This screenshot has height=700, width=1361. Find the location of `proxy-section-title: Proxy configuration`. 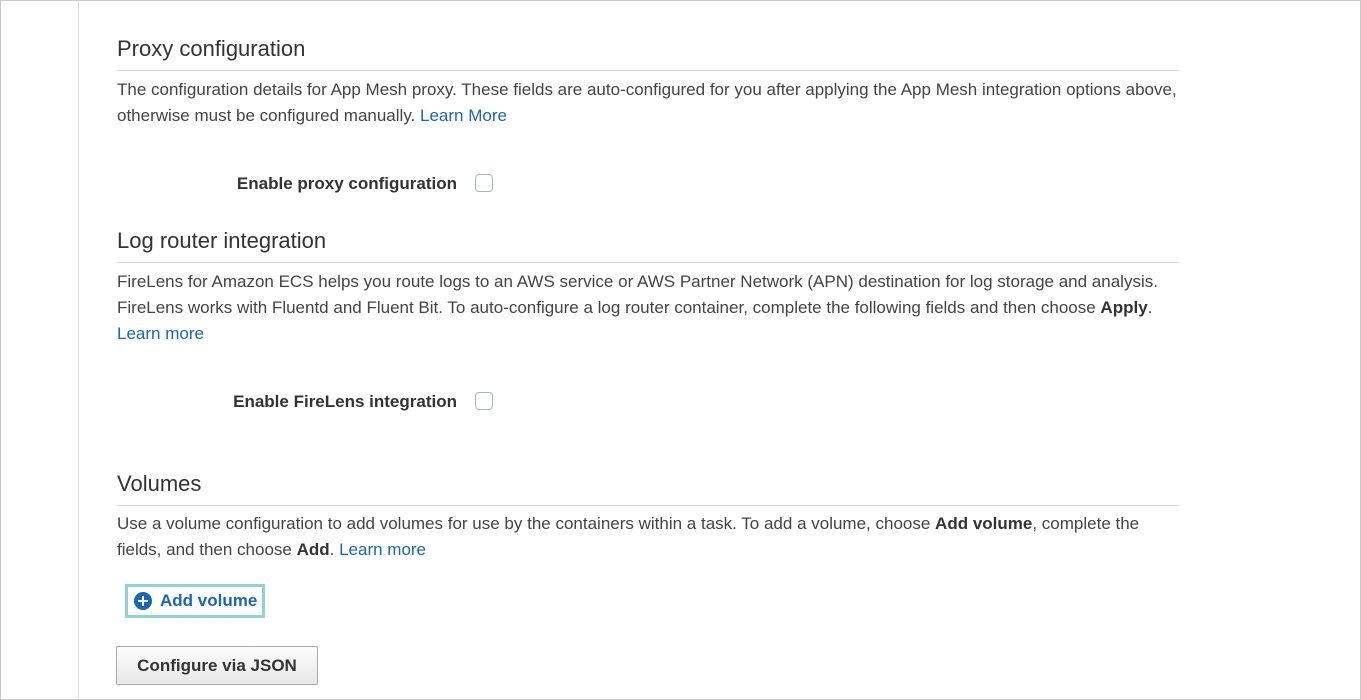

proxy-section-title: Proxy configuration is located at coordinates (648, 53).